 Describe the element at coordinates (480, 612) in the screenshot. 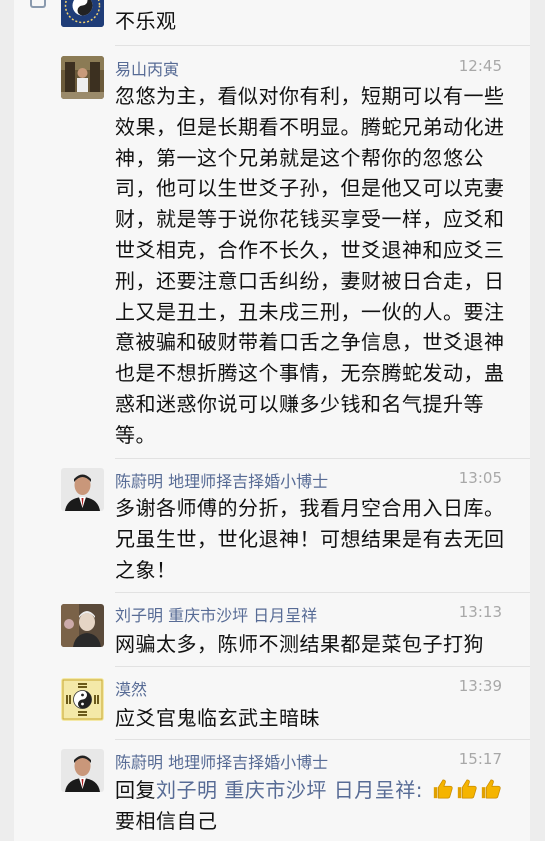

I see `message-time: 13:13` at that location.